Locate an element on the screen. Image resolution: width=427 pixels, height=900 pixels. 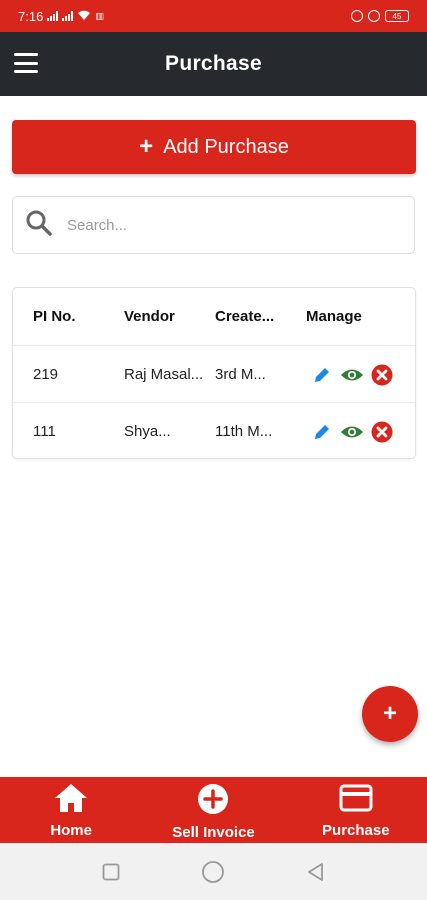
home-icon is located at coordinates (71, 800).